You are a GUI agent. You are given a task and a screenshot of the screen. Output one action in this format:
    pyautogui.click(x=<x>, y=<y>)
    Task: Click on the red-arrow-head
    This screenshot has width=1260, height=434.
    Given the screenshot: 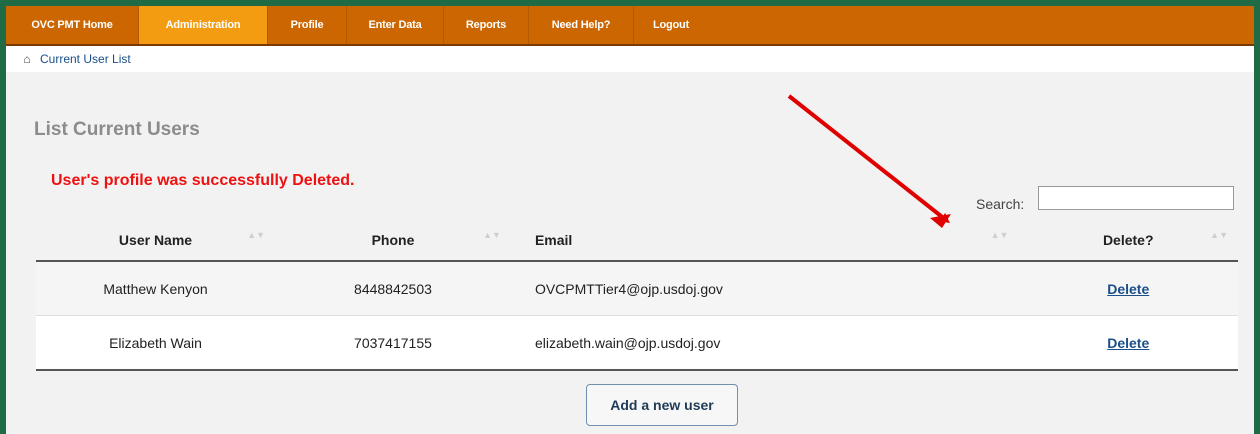 What is the action you would take?
    pyautogui.click(x=940, y=221)
    